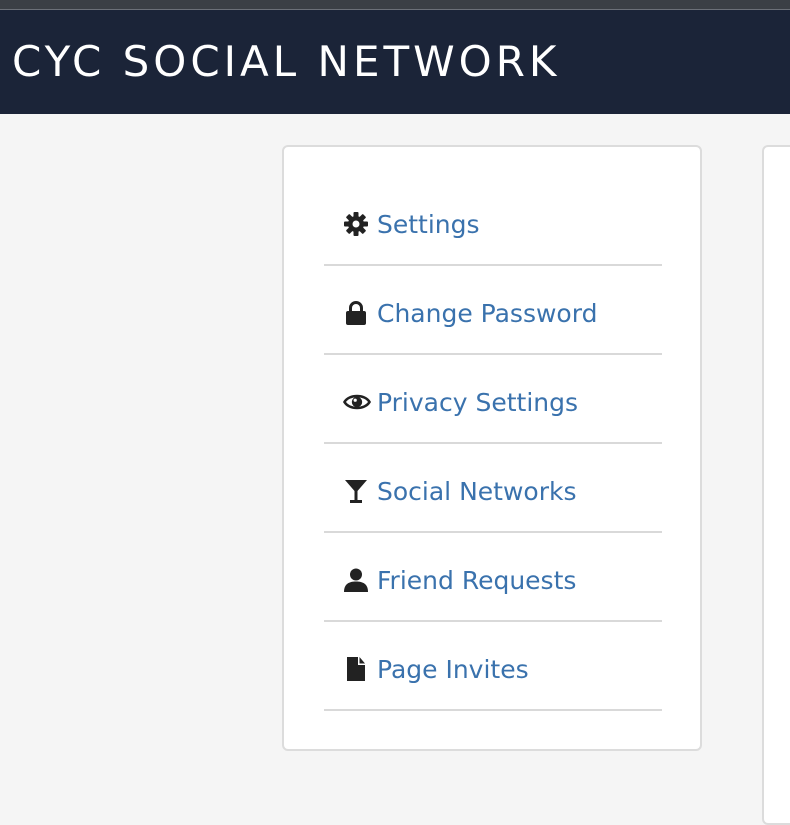 This screenshot has width=790, height=825. I want to click on lock-icon, so click(356, 313).